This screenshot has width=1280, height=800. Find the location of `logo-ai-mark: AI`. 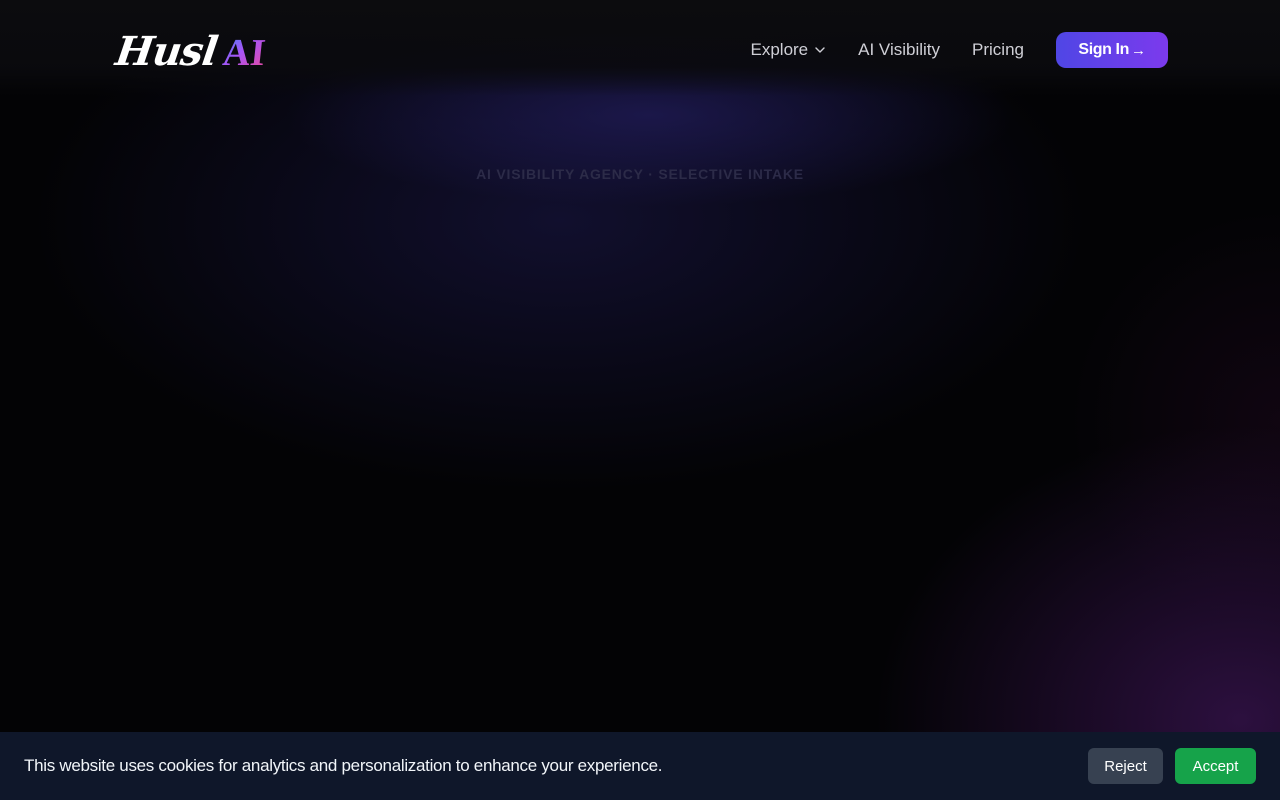

logo-ai-mark: AI is located at coordinates (244, 53).